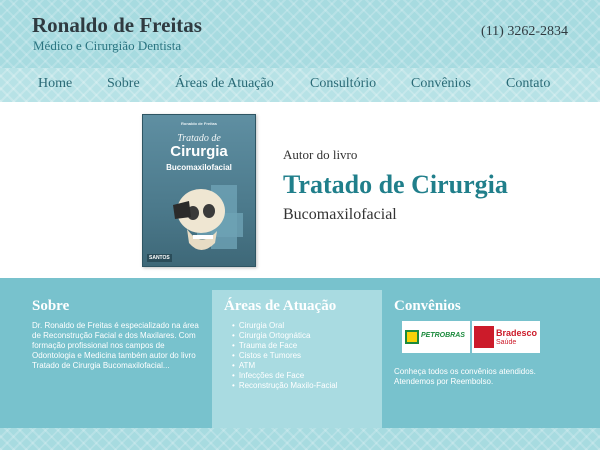  Describe the element at coordinates (300, 439) in the screenshot. I see `bottom-strip` at that location.